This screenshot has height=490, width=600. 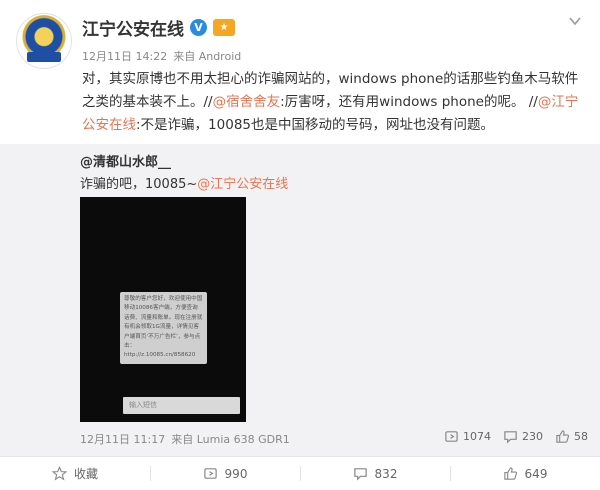 I want to click on favorite-label: 收藏, so click(x=85, y=474).